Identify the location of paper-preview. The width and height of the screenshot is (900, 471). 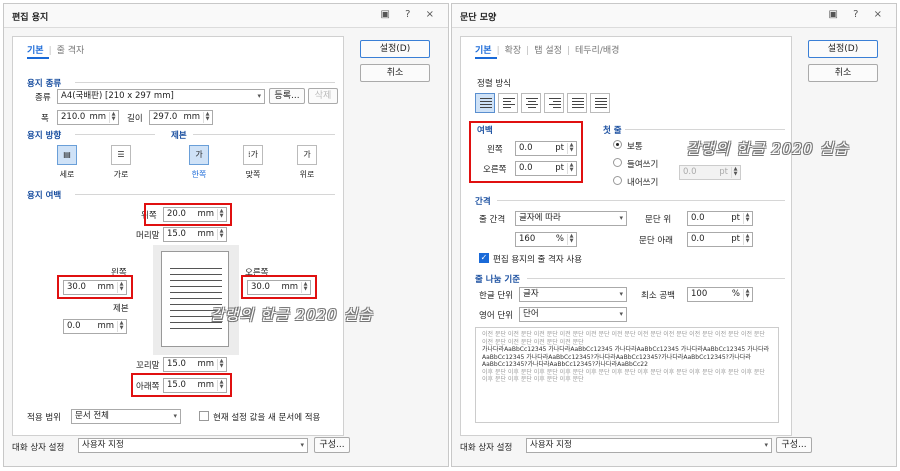
(196, 300).